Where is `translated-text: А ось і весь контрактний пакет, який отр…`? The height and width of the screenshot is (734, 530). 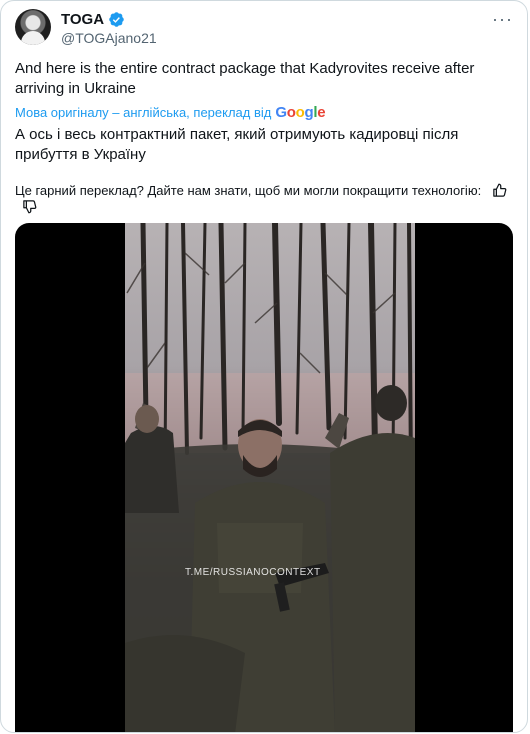 translated-text: А ось і весь контрактний пакет, який отр… is located at coordinates (237, 144).